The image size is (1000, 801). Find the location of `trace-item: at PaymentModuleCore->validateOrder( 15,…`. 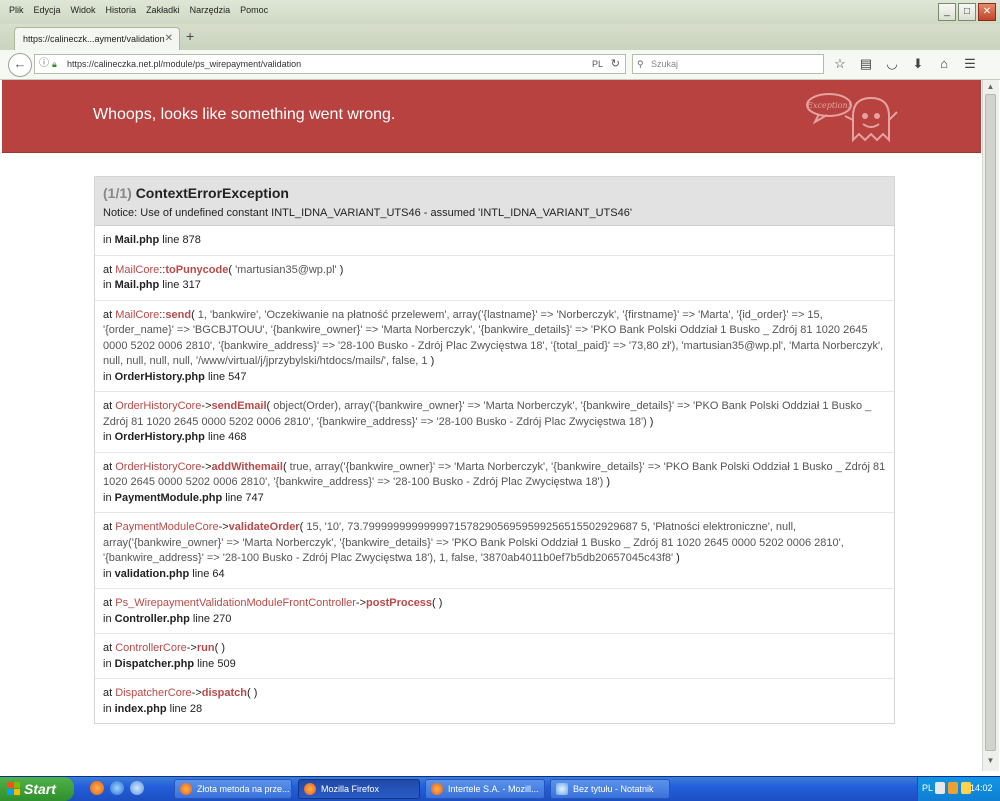

trace-item: at PaymentModuleCore->validateOrder( 15,… is located at coordinates (494, 550).